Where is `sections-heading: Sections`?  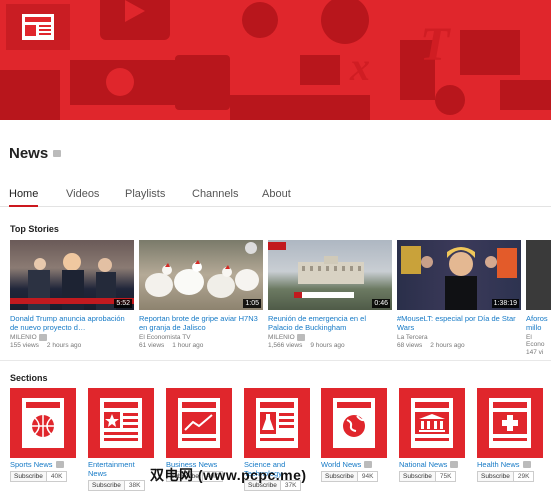
sections-heading: Sections is located at coordinates (29, 378).